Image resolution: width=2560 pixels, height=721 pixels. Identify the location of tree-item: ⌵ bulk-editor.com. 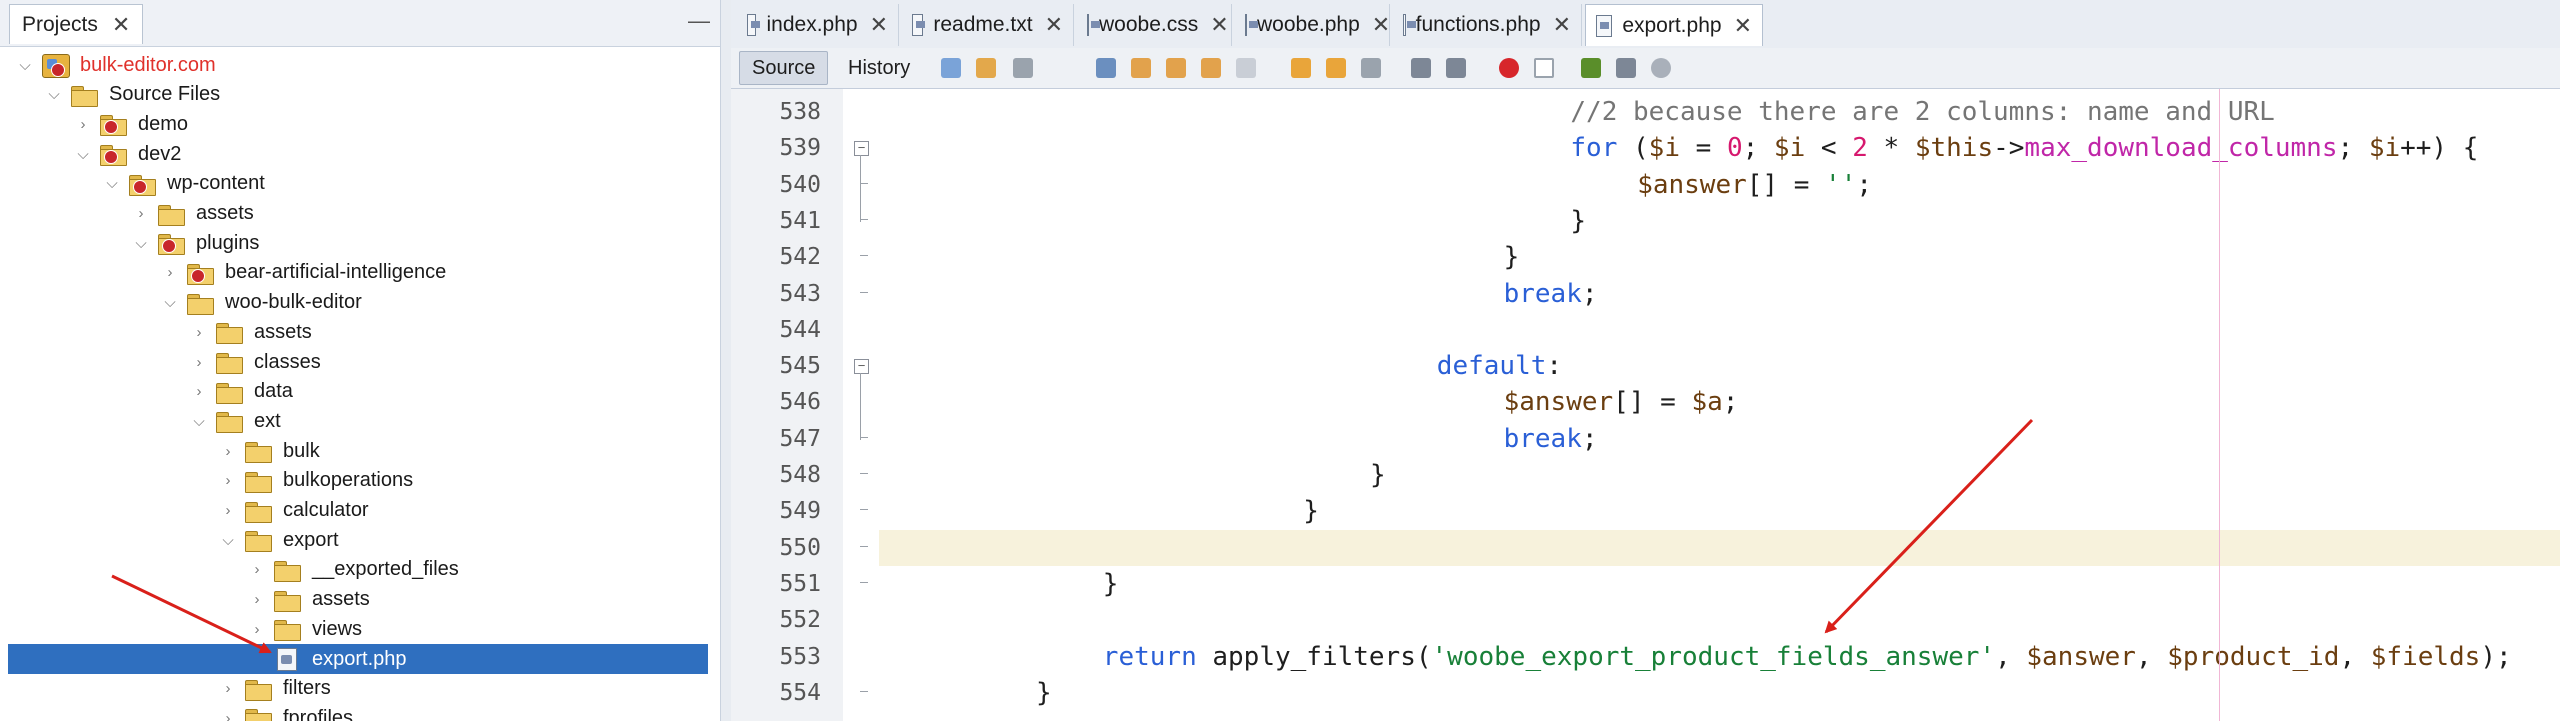
(358, 65).